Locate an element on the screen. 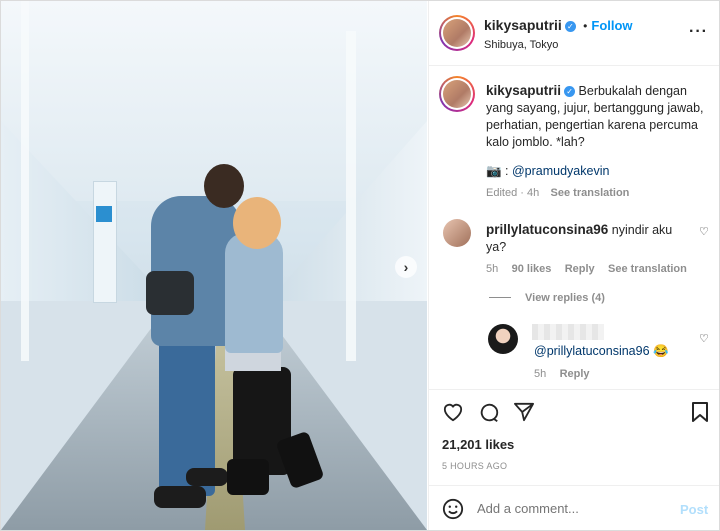 The width and height of the screenshot is (720, 531). caption-edited-time: Edited · 4h is located at coordinates (513, 193).